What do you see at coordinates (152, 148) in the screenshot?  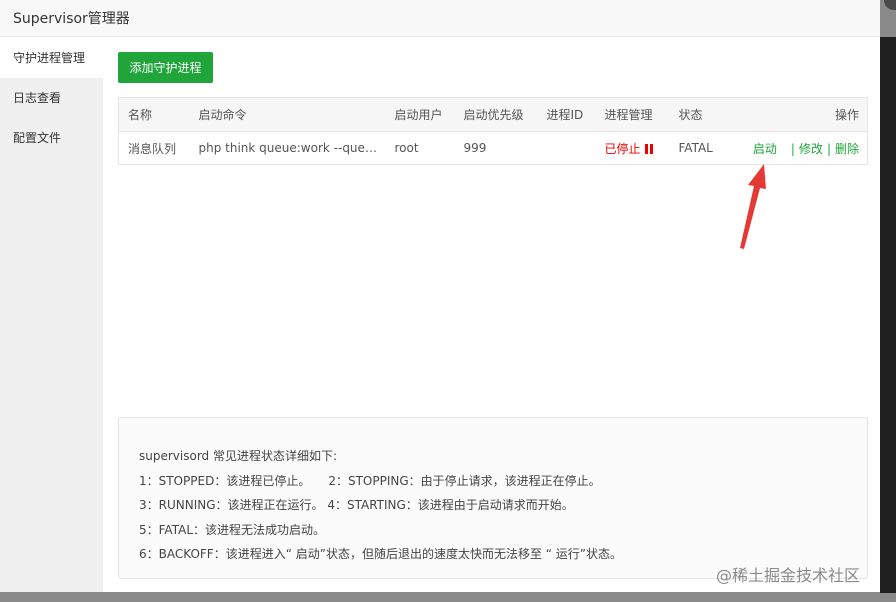 I see `cell-name: 消息队列` at bounding box center [152, 148].